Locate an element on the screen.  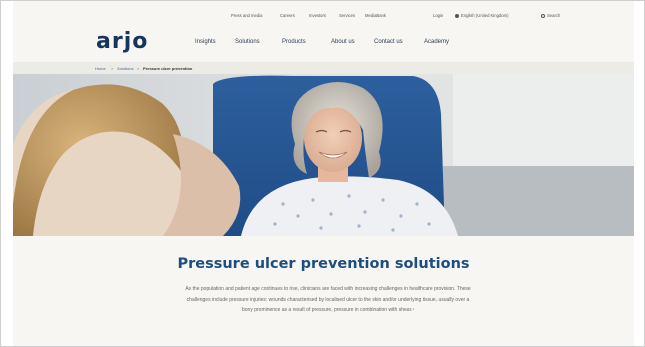
nav-academy: Academy is located at coordinates (436, 42).